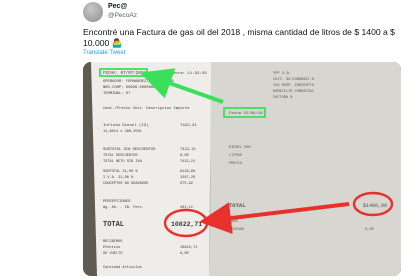  What do you see at coordinates (236, 230) in the screenshot?
I see `receipt-2018-payment-line: CONTADO` at bounding box center [236, 230].